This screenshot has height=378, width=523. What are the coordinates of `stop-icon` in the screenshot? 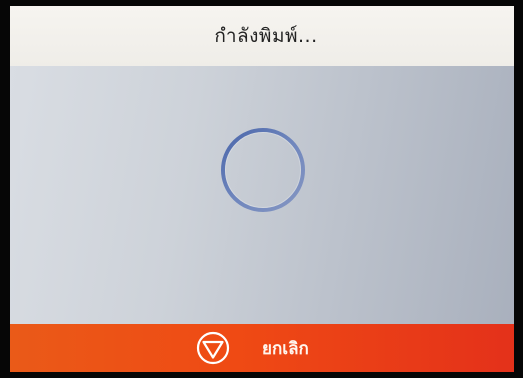 It's located at (213, 348).